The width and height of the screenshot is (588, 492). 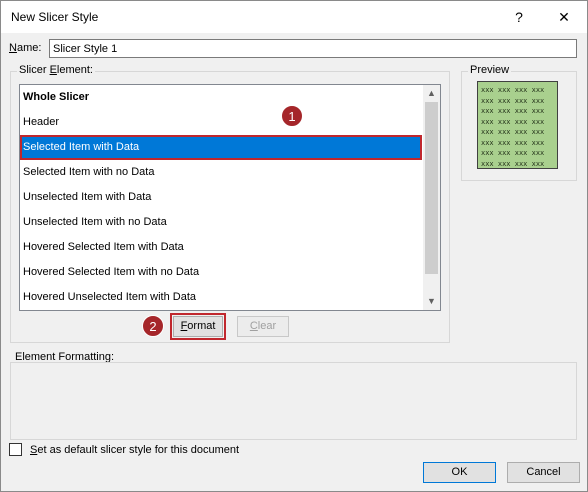 I want to click on scrollbar-thumb, so click(x=431, y=188).